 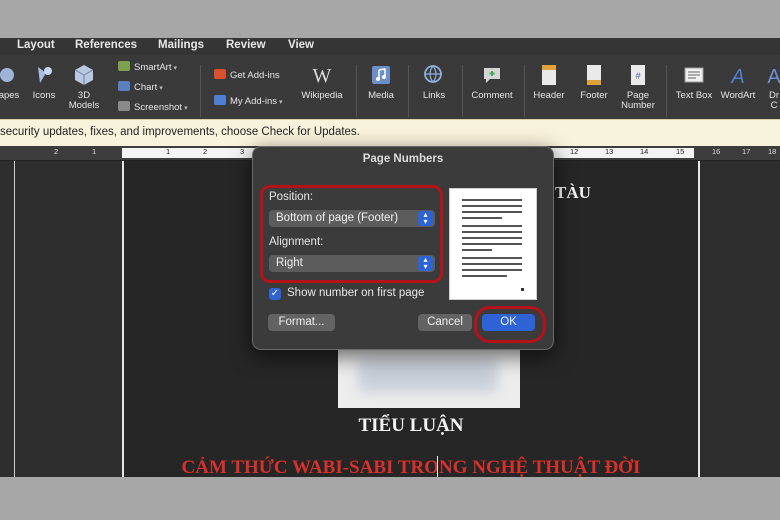 I want to click on blurred-logo-image, so click(x=429, y=377).